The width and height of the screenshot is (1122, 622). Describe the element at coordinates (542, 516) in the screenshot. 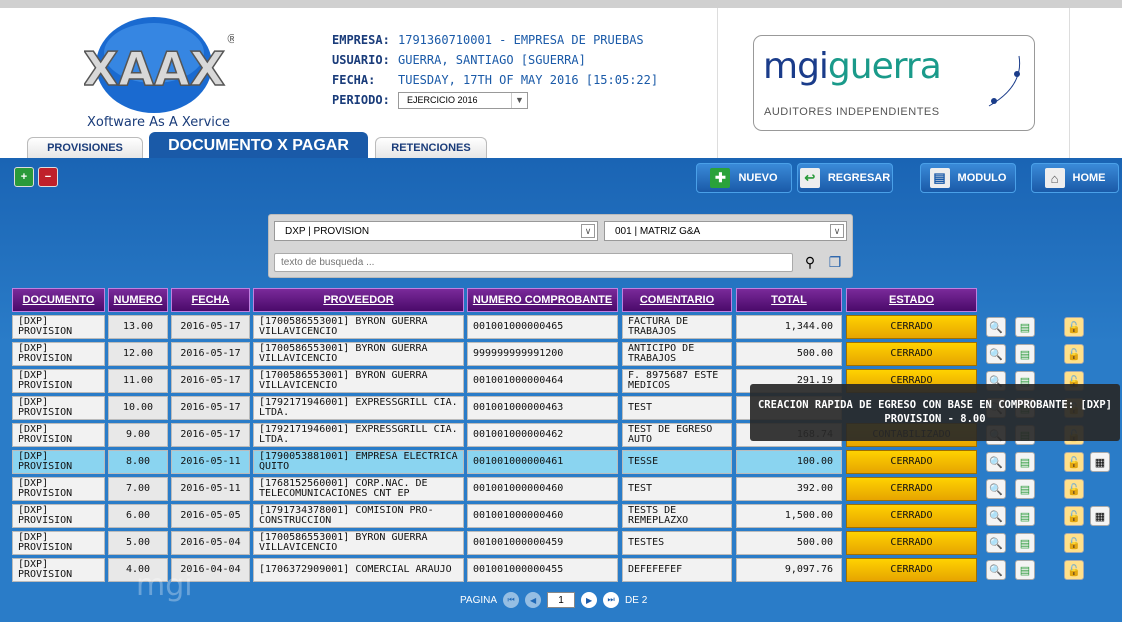

I see `table-cell: 001001000000460` at that location.